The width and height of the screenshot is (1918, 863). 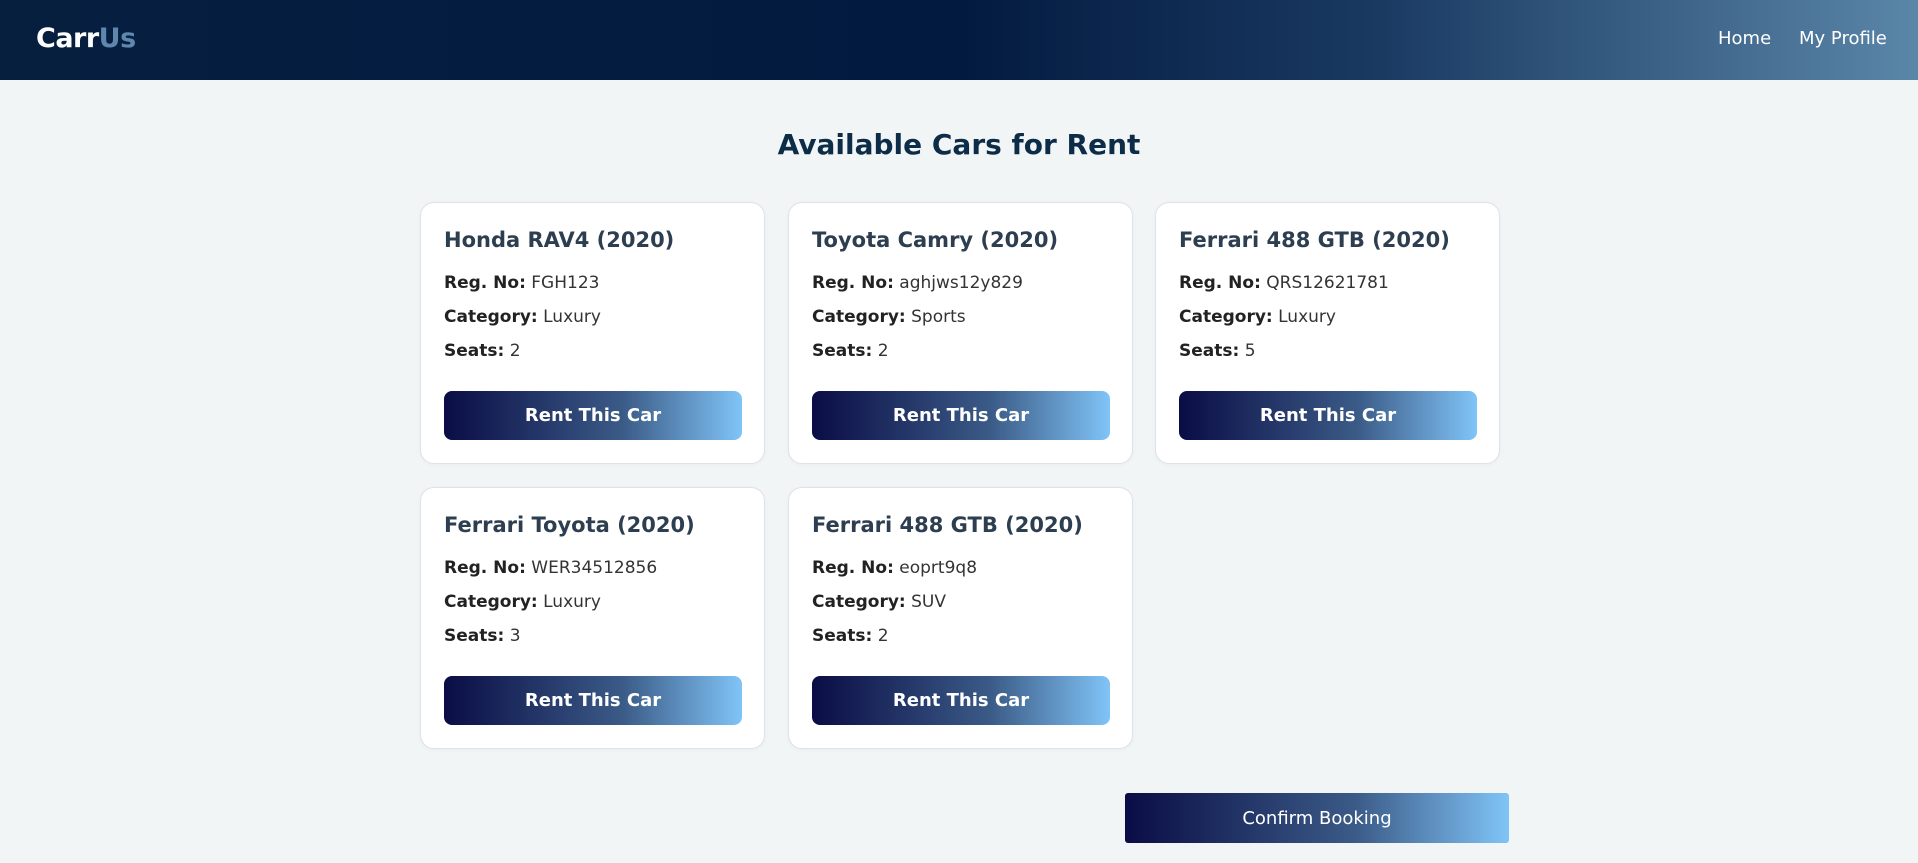 I want to click on car-title: Ferrari Toyota (2020), so click(x=569, y=525).